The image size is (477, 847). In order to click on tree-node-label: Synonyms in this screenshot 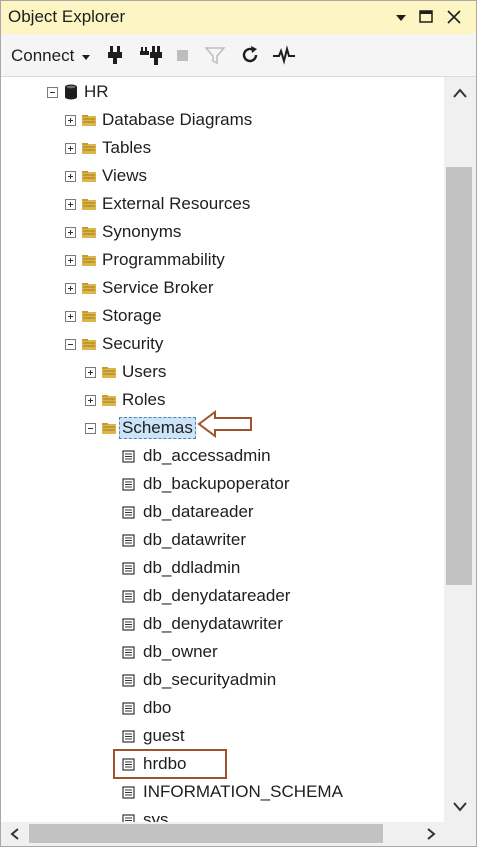, I will do `click(142, 231)`.